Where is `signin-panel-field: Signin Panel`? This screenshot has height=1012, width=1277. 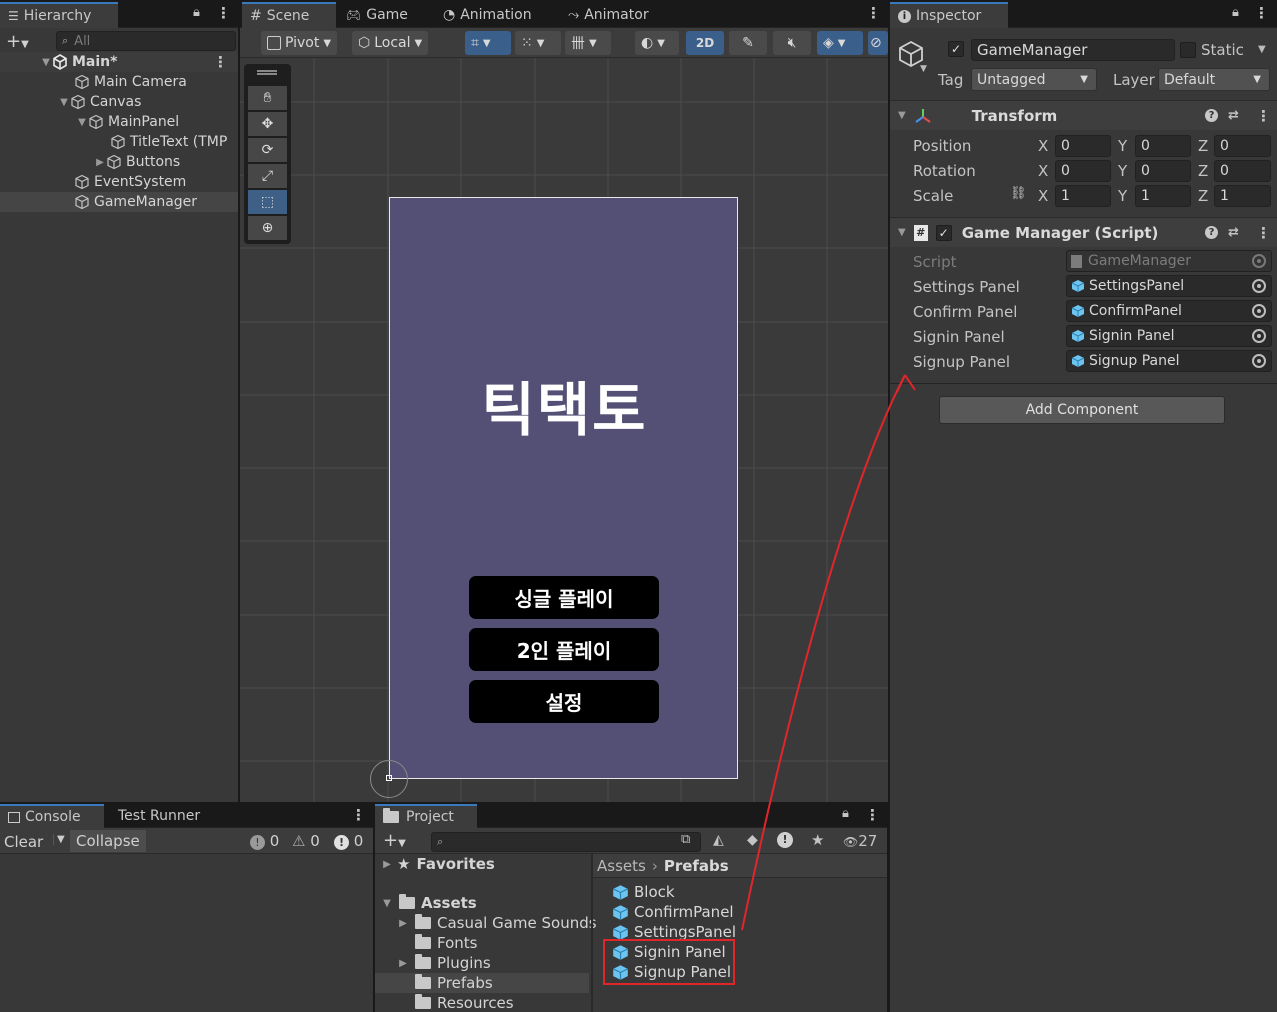
signin-panel-field: Signin Panel is located at coordinates (1169, 336).